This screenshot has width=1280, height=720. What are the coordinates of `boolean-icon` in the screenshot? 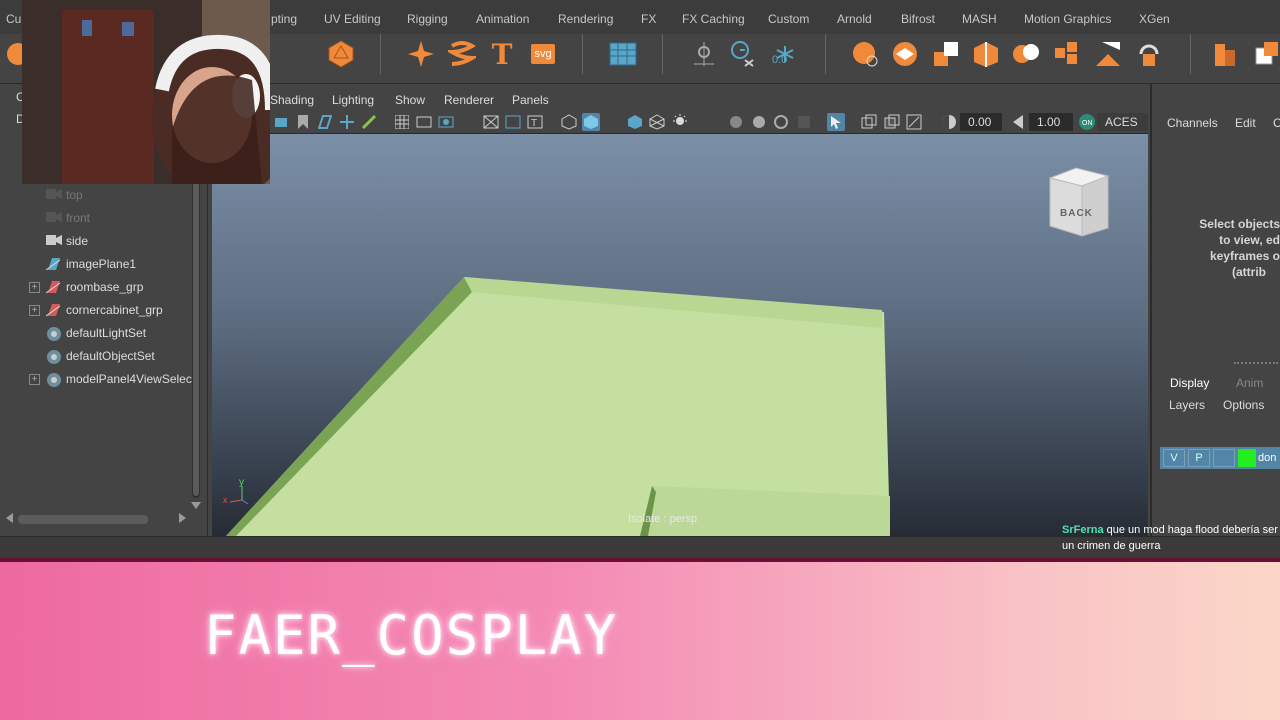 It's located at (1026, 54).